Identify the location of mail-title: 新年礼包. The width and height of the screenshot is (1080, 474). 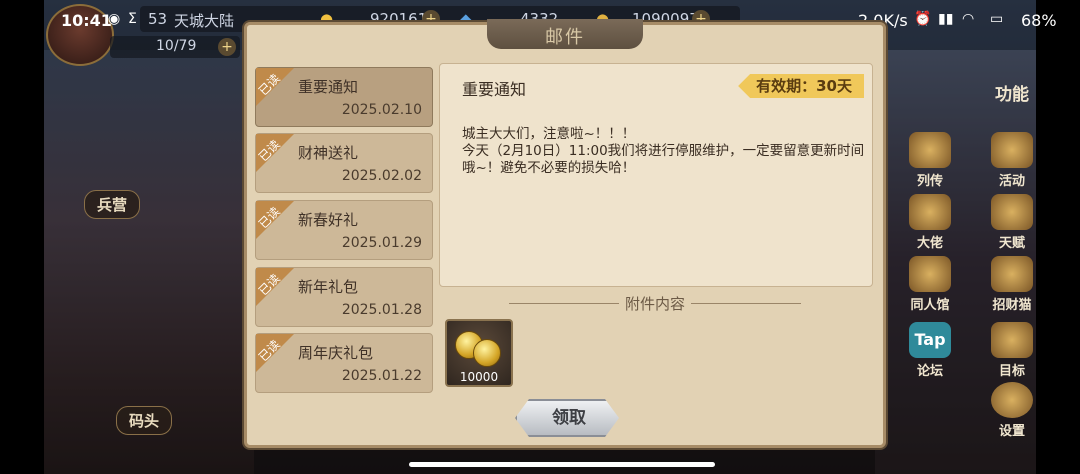
(328, 287).